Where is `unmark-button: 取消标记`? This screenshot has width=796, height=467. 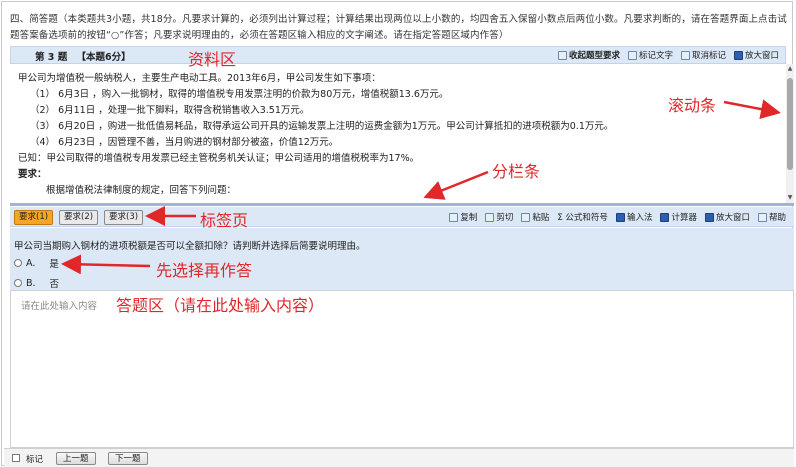 unmark-button: 取消标记 is located at coordinates (703, 55).